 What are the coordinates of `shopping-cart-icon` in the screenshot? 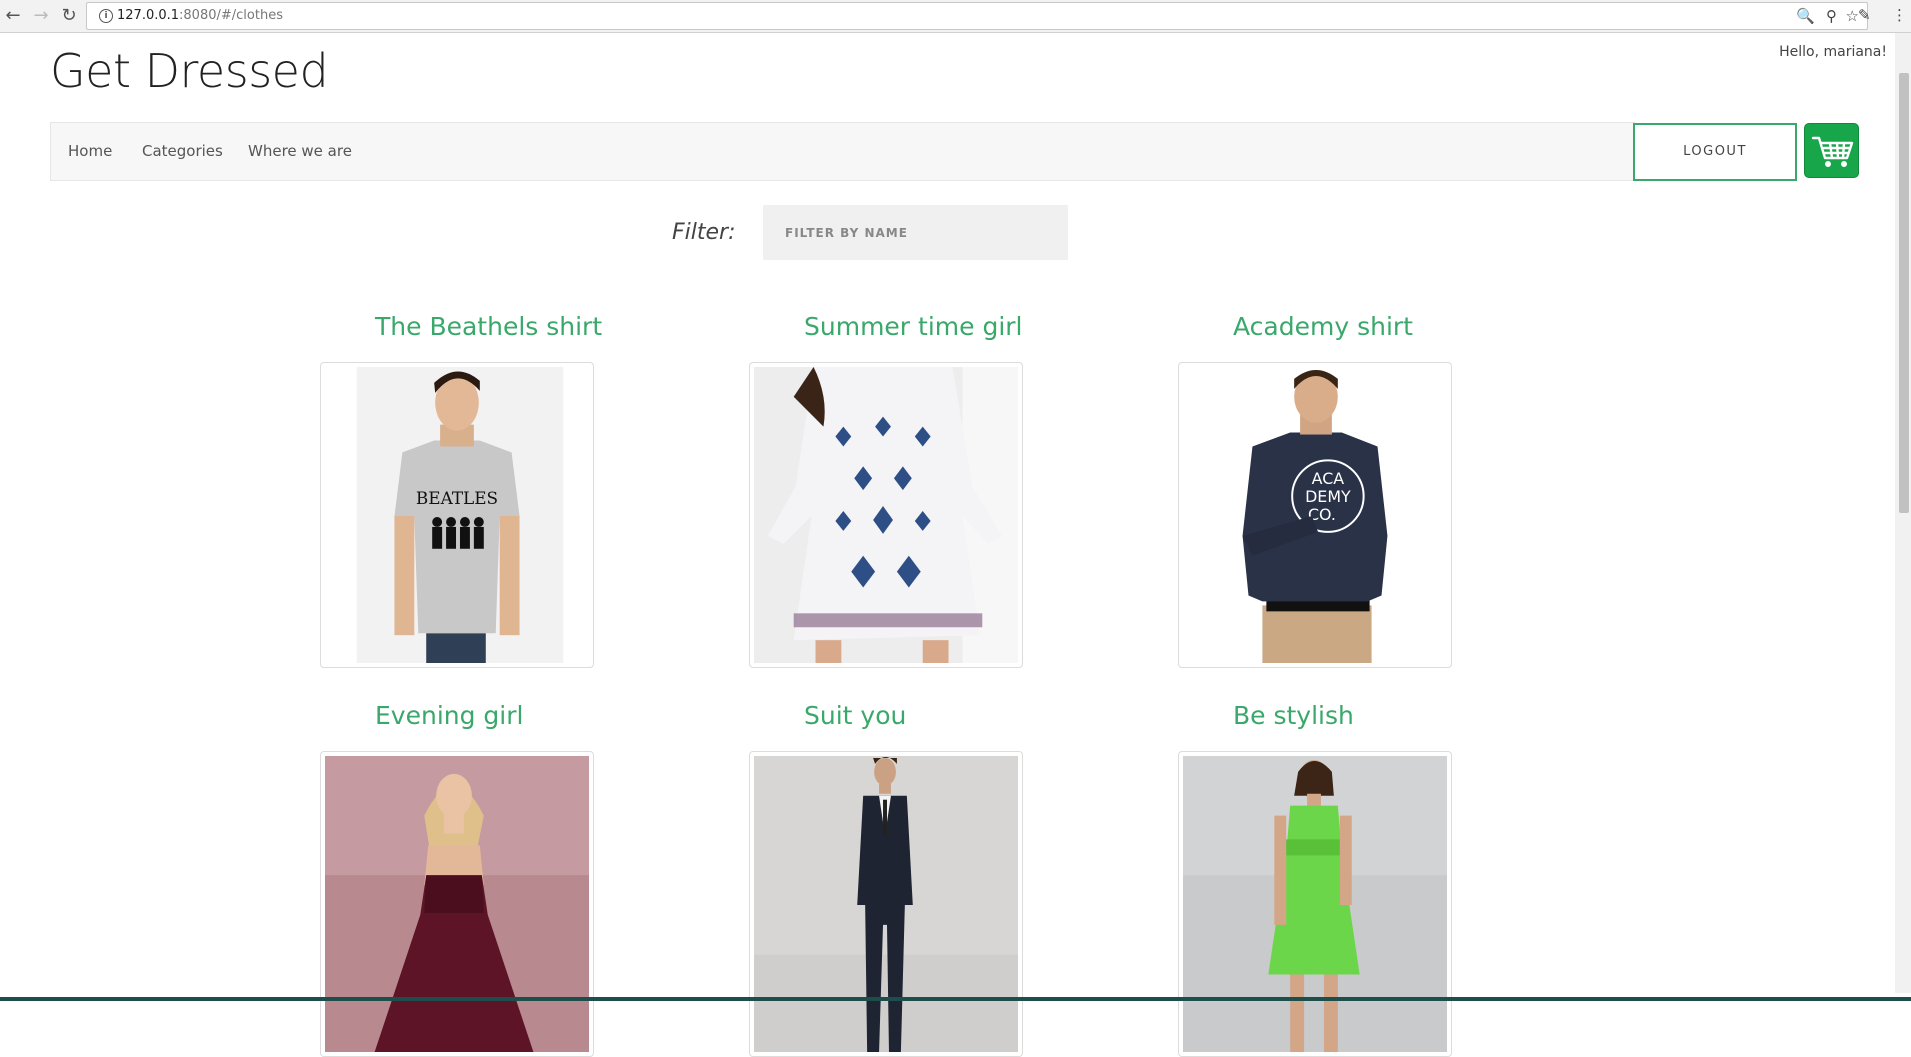 It's located at (1832, 151).